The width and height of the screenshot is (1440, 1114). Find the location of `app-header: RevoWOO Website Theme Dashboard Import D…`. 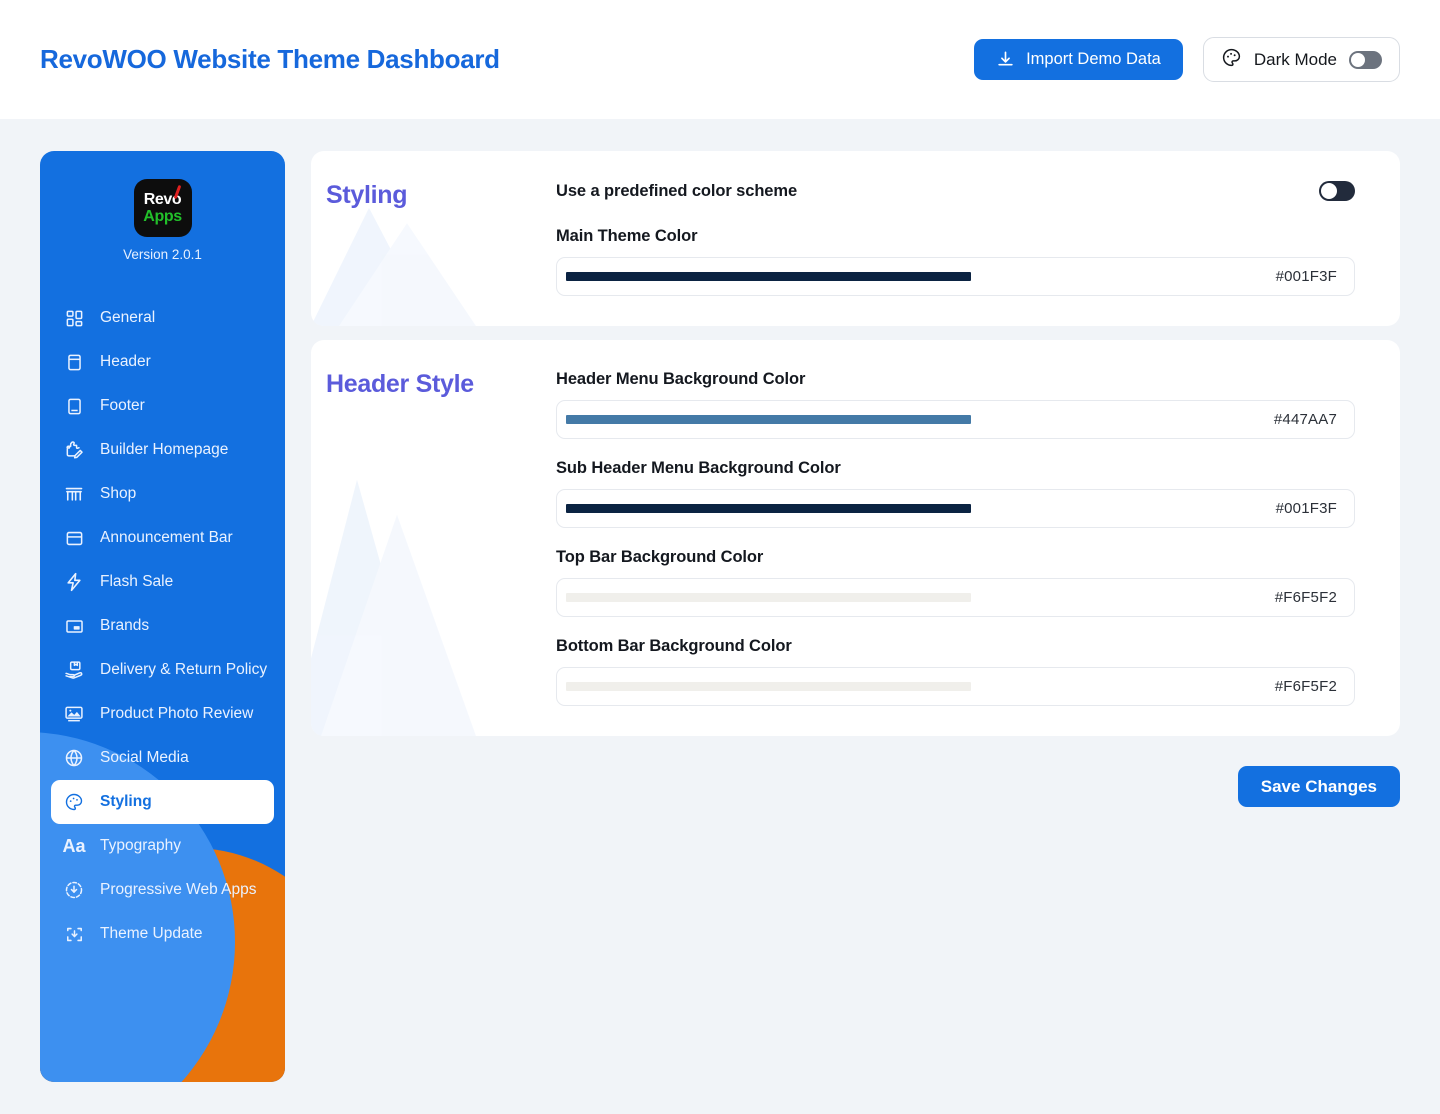

app-header: RevoWOO Website Theme Dashboard Import D… is located at coordinates (720, 59).